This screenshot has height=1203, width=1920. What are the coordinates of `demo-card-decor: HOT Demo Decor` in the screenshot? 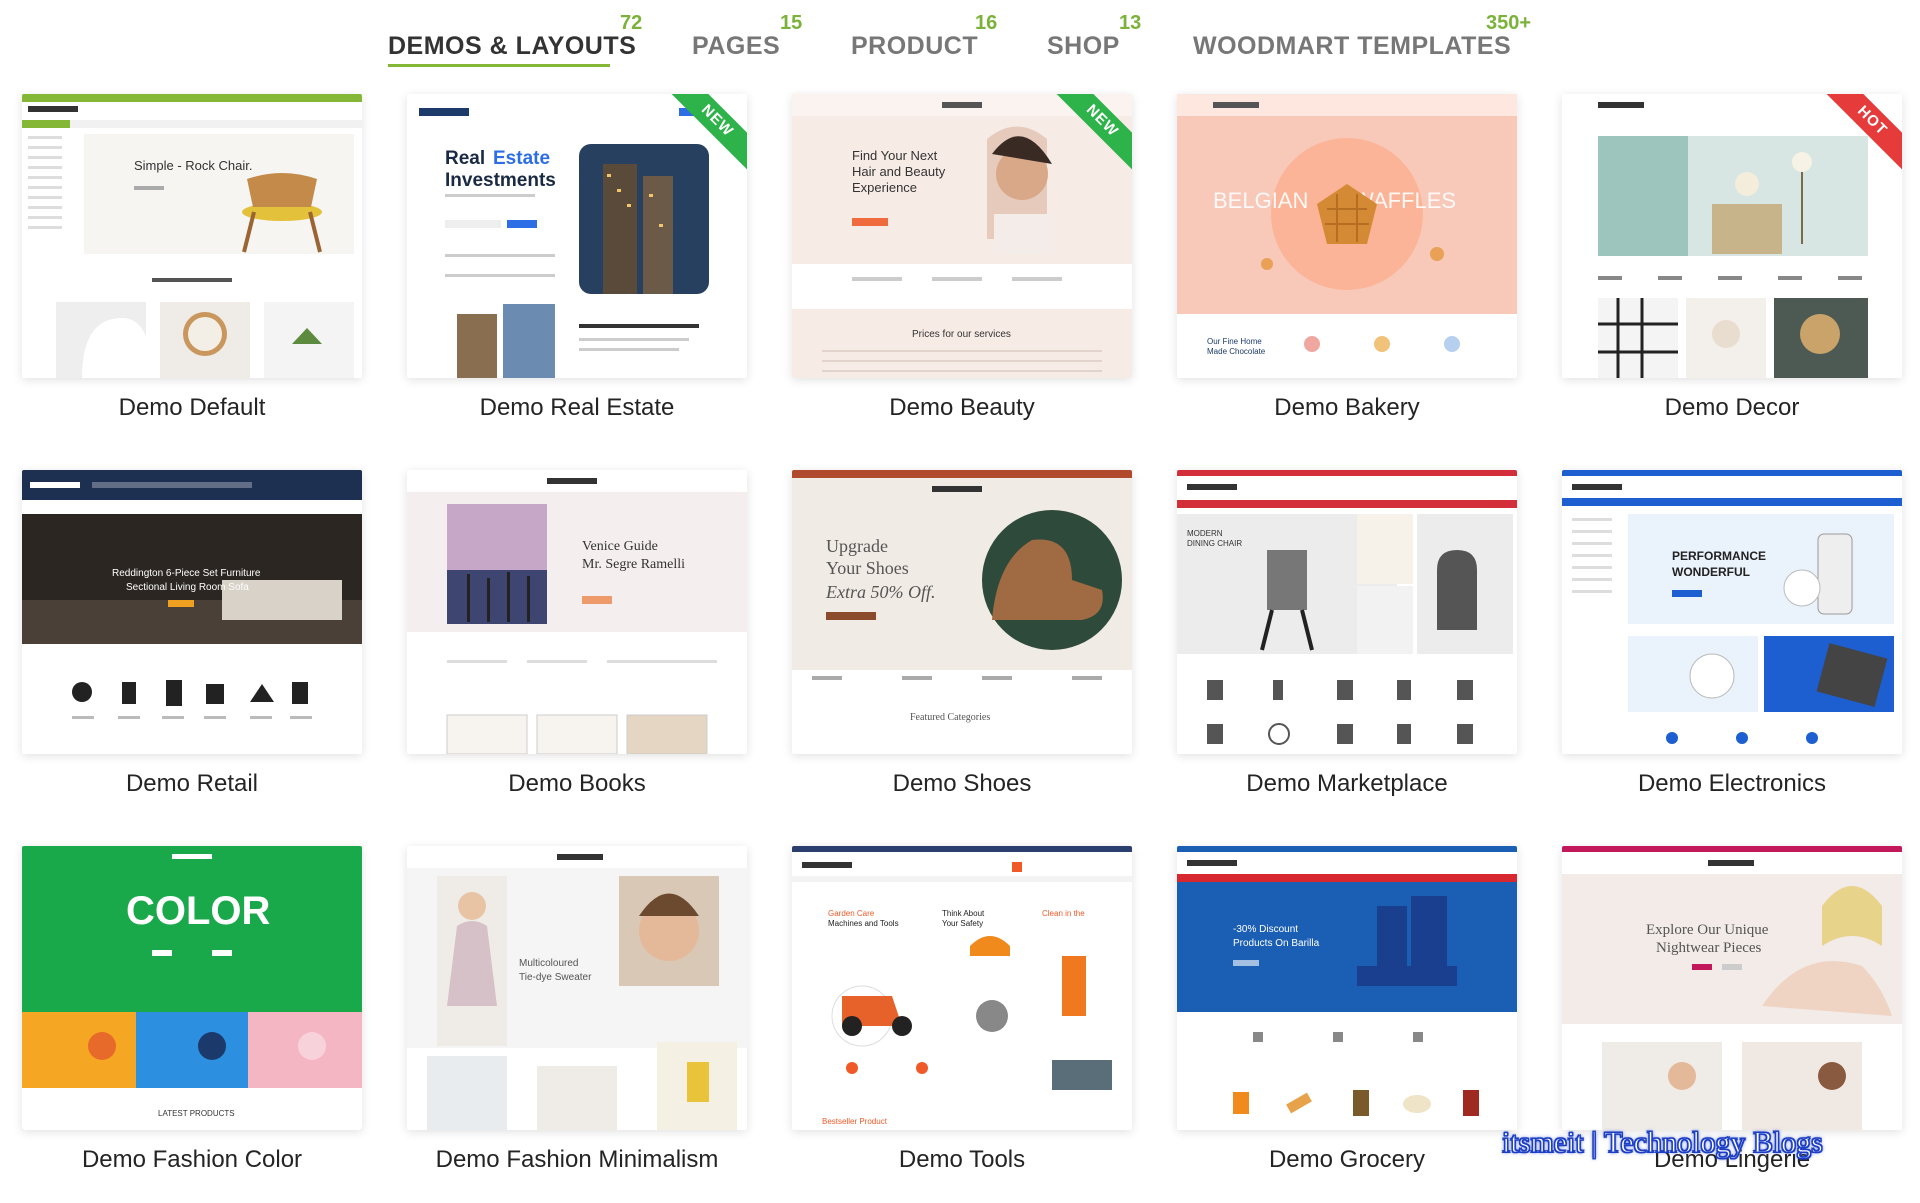 It's located at (1732, 264).